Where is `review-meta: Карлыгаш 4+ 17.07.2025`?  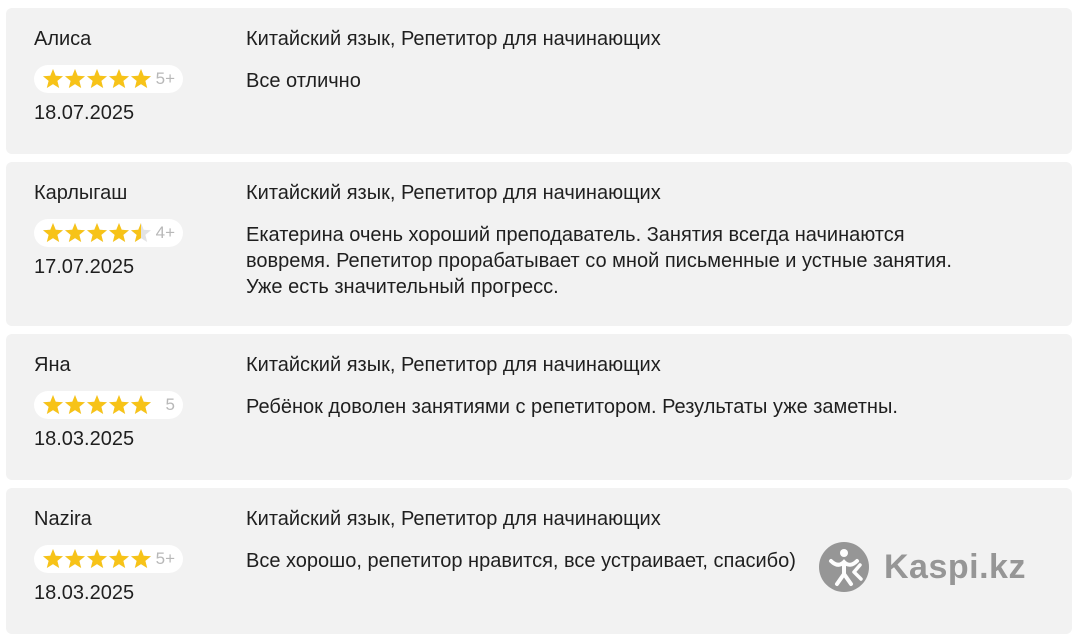 review-meta: Карлыгаш 4+ 17.07.2025 is located at coordinates (129, 230).